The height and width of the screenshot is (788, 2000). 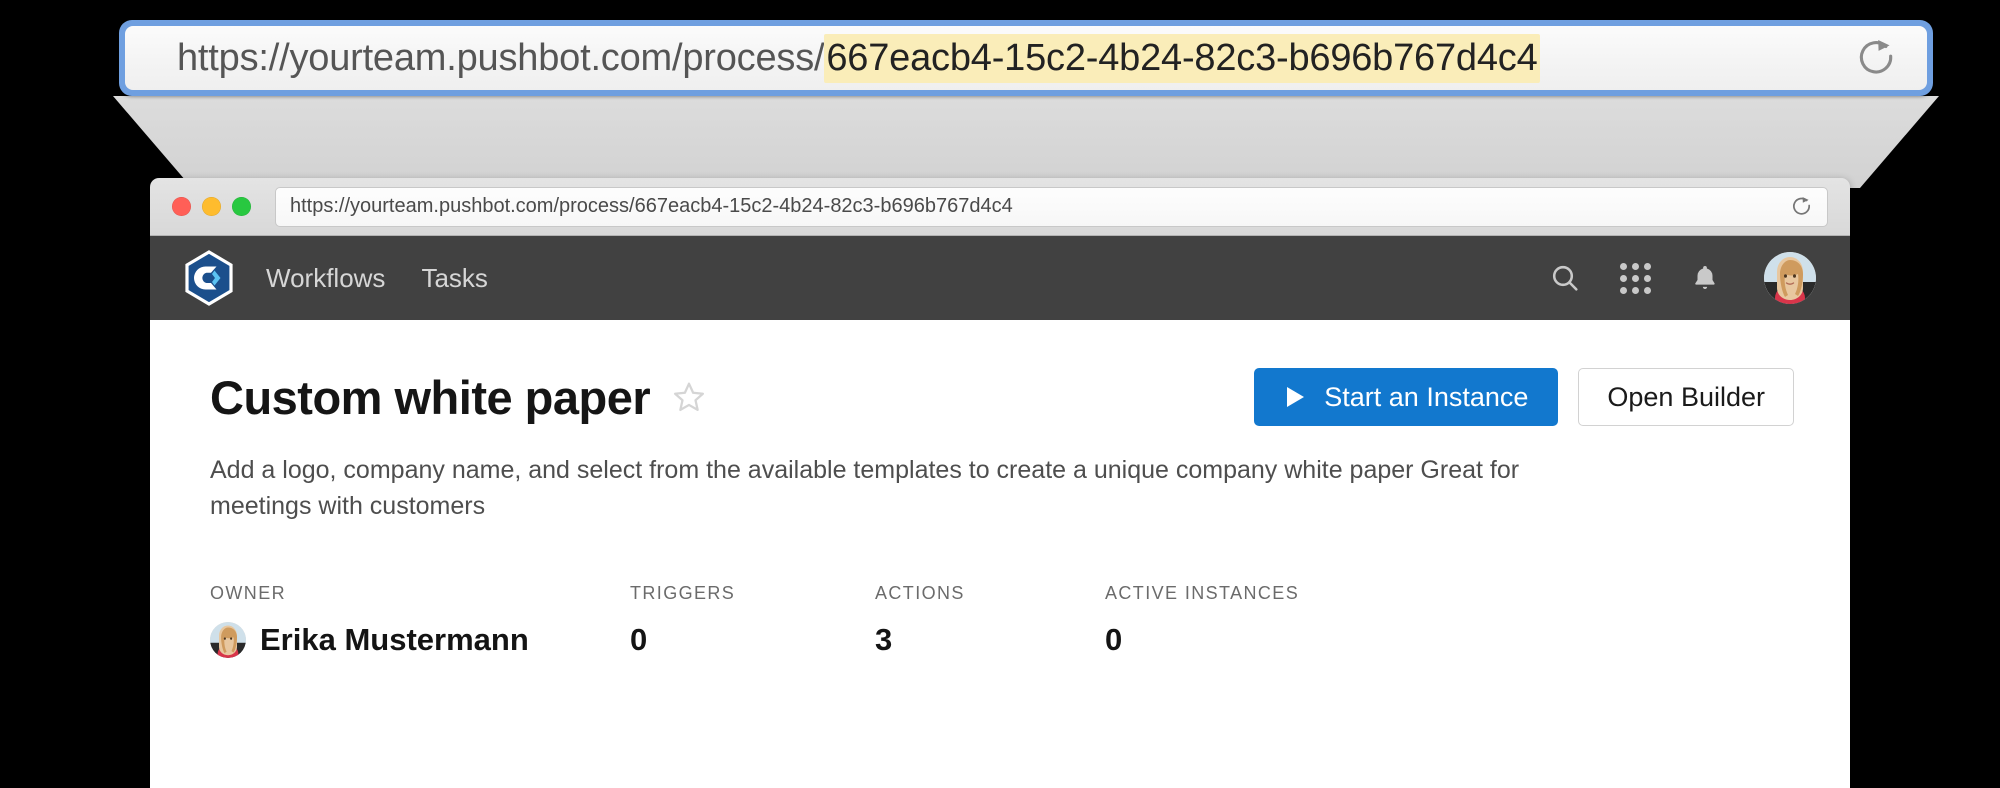 I want to click on owner-avatar, so click(x=228, y=639).